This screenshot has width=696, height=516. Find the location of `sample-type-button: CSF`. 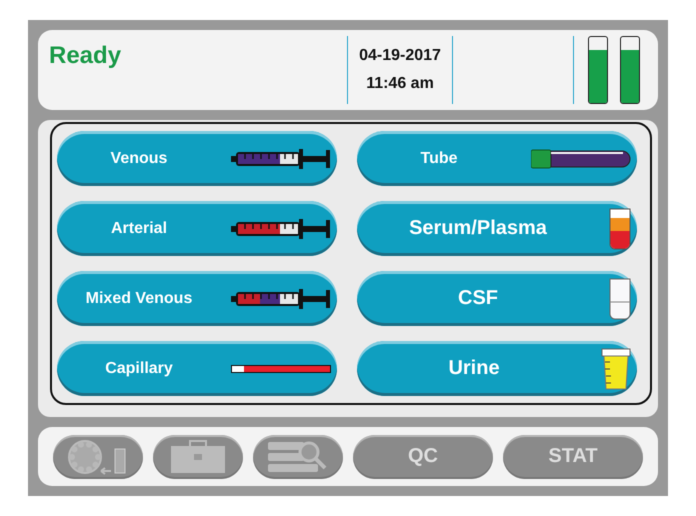

sample-type-button: CSF is located at coordinates (497, 298).